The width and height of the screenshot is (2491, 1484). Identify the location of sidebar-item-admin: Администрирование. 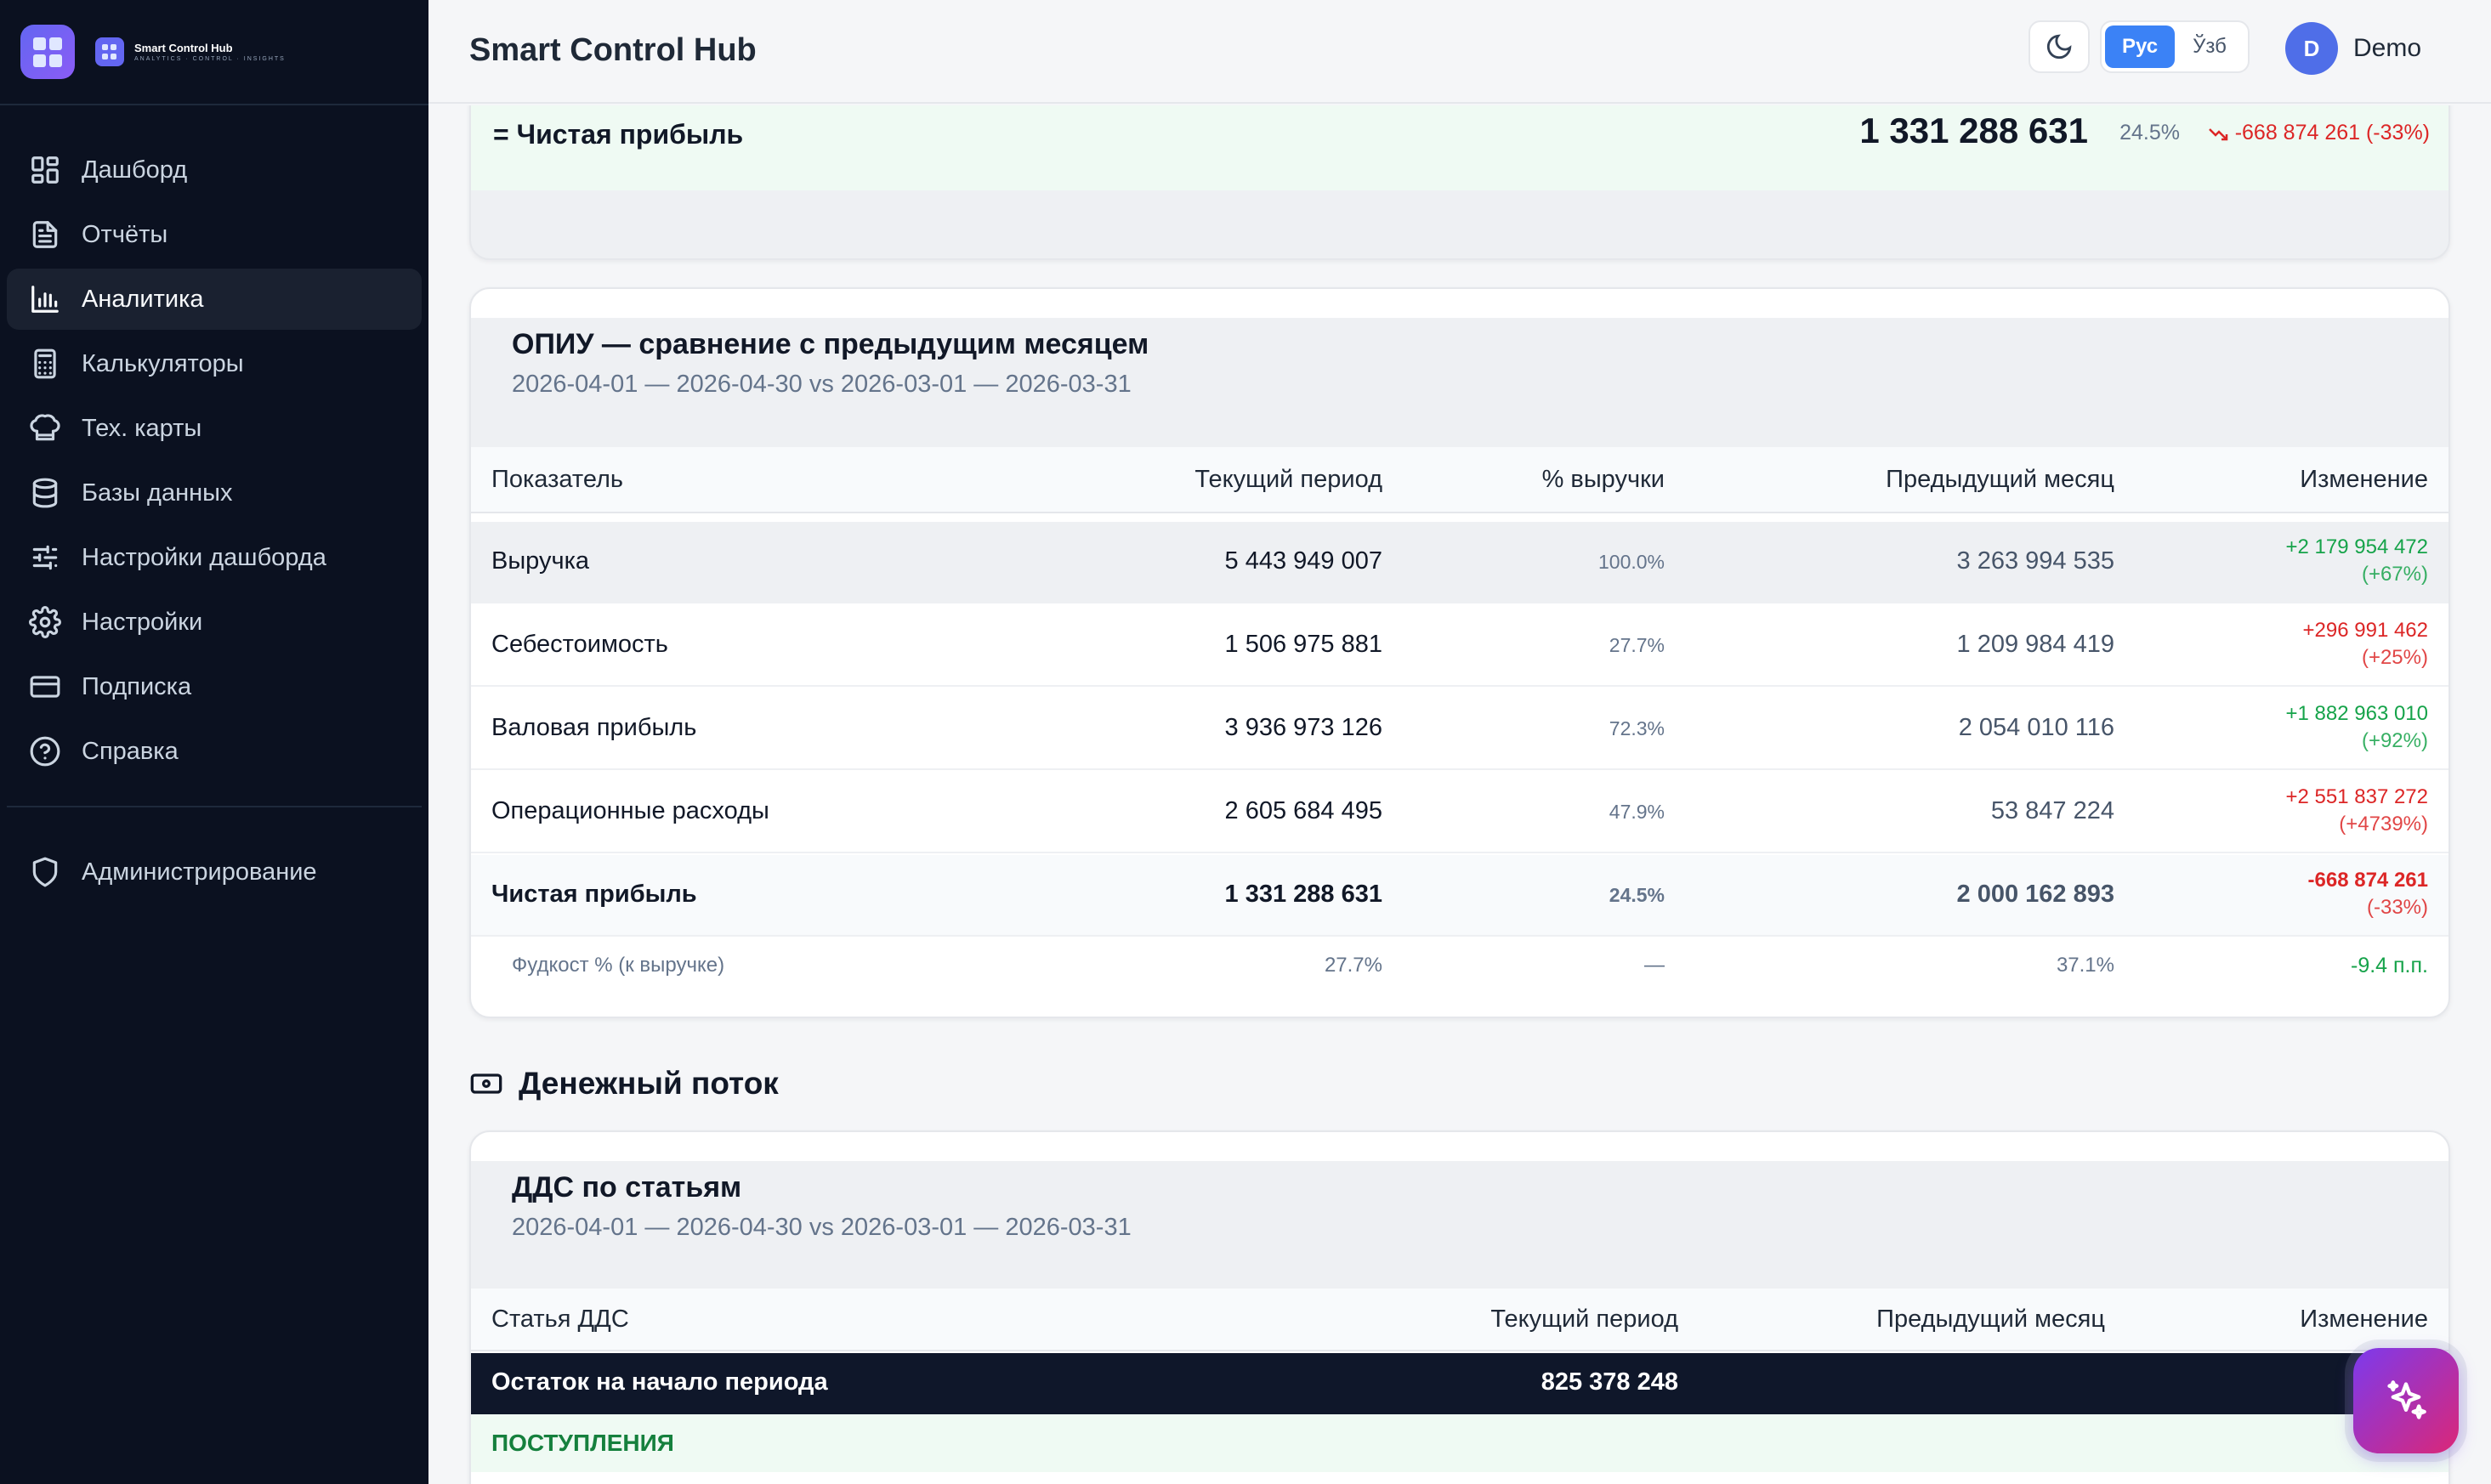
(214, 872).